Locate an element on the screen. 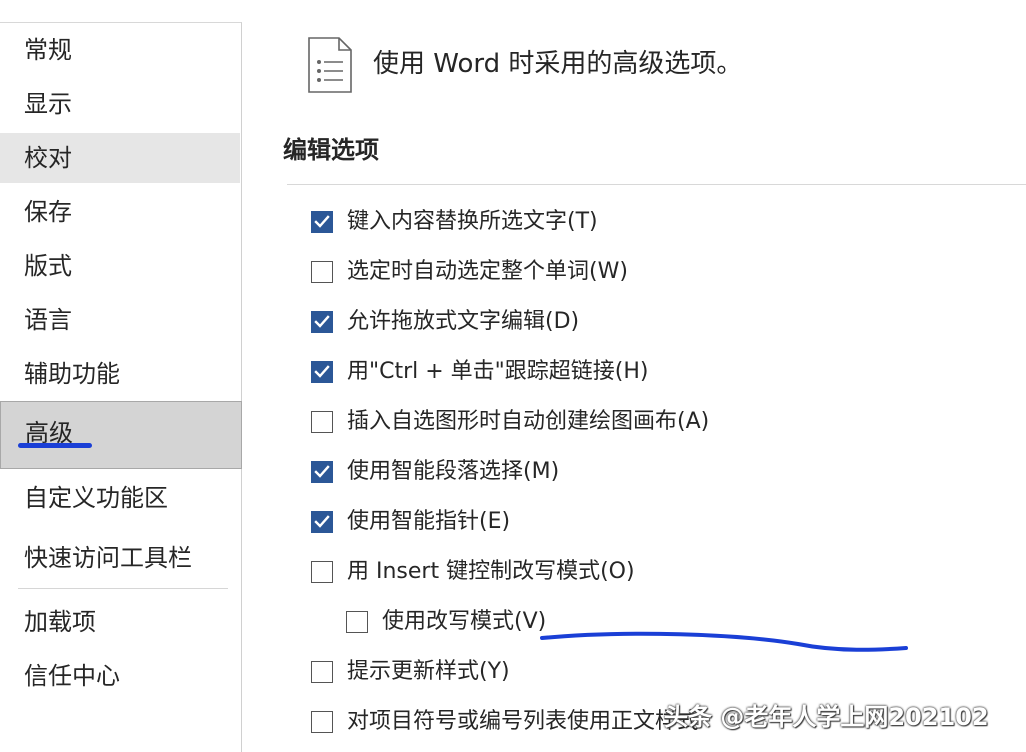 The height and width of the screenshot is (752, 1026). option-label: 使用改写模式(V) is located at coordinates (464, 621).